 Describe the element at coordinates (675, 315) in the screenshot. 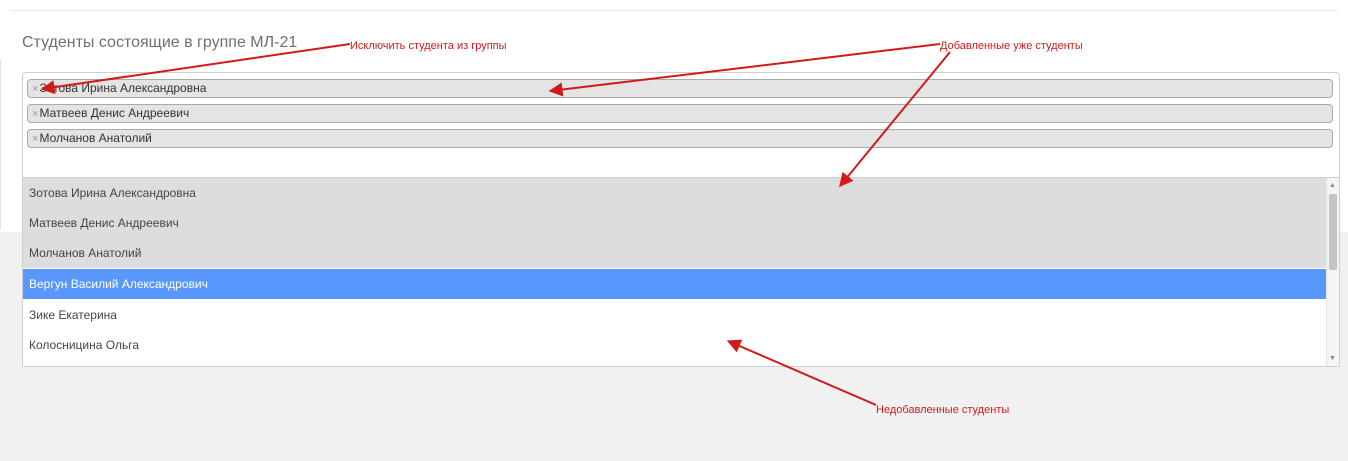

I see `option-item: Зике Екатерина` at that location.